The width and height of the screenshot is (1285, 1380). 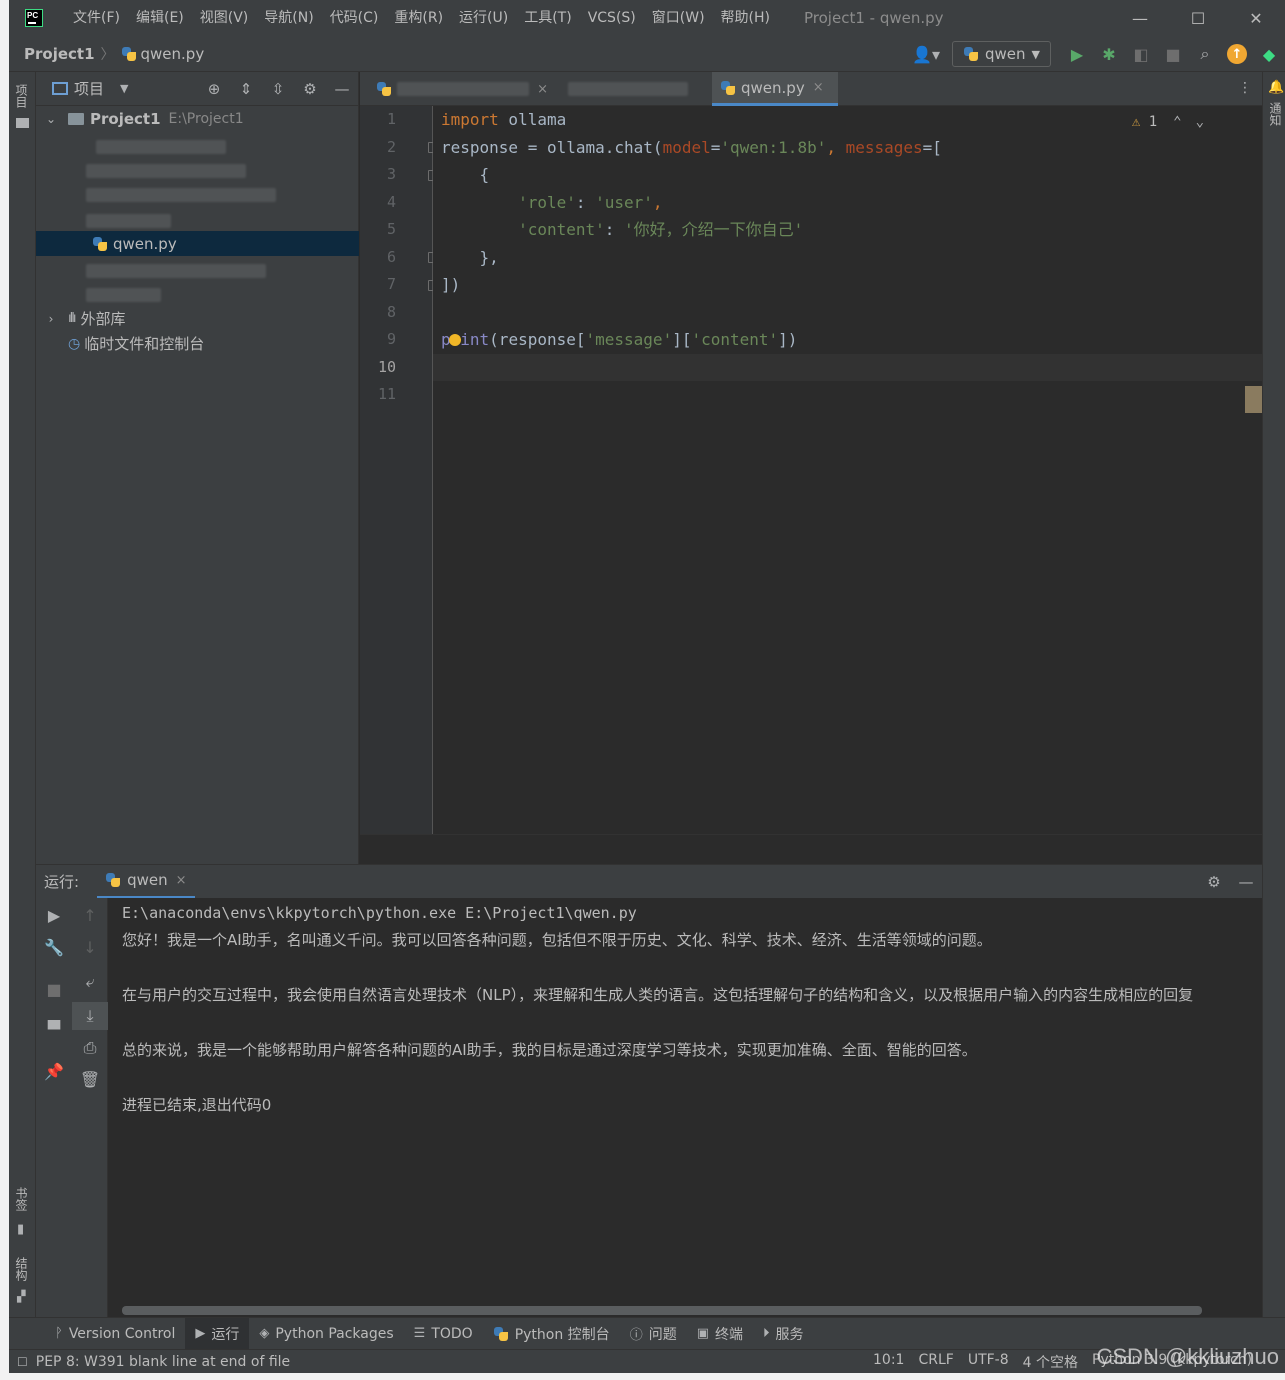 What do you see at coordinates (1109, 54) in the screenshot?
I see `debug-icon: ✱` at bounding box center [1109, 54].